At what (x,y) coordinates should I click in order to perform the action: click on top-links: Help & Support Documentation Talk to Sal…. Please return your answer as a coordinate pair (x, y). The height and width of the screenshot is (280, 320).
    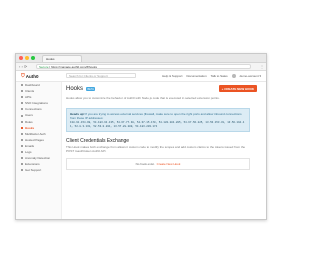
    Looking at the image, I should click on (211, 76).